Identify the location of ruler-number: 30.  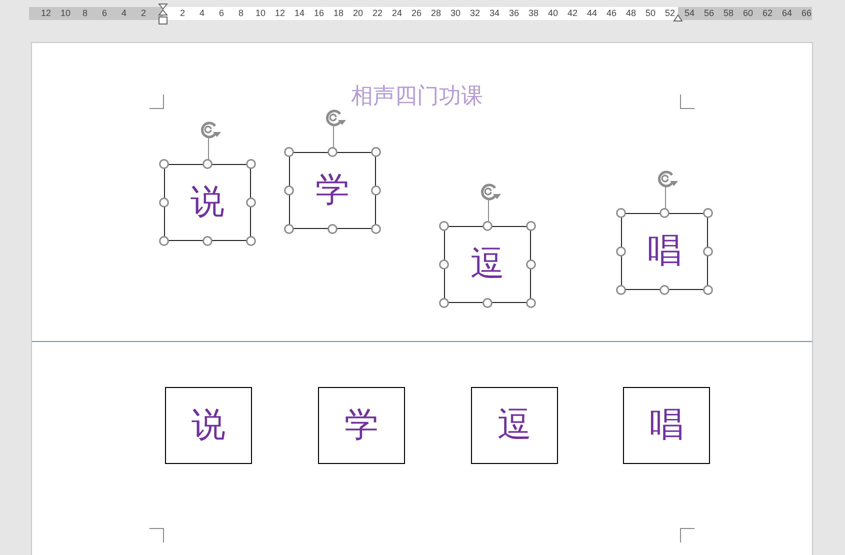
(455, 13).